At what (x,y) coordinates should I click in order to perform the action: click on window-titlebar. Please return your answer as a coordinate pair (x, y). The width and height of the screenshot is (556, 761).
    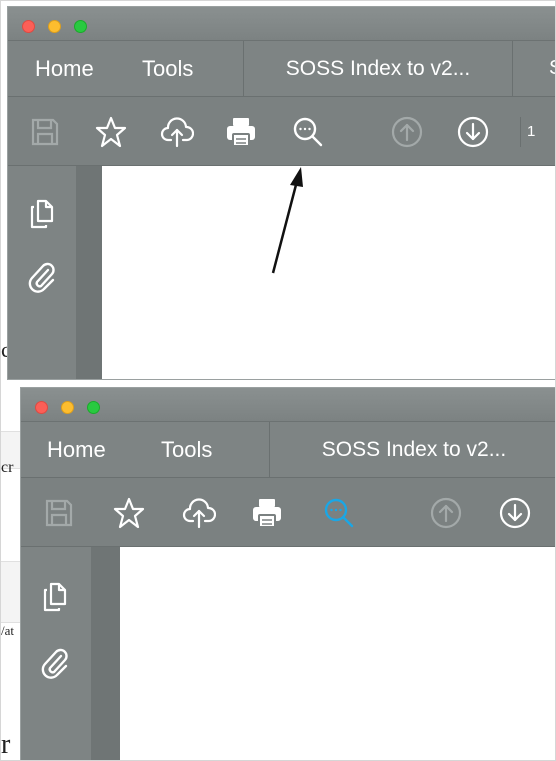
    Looking at the image, I should click on (288, 405).